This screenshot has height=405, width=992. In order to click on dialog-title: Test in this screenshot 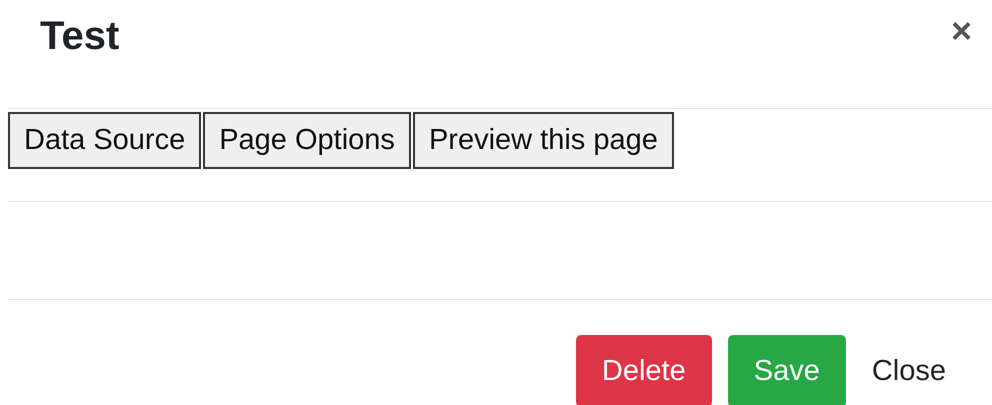, I will do `click(80, 36)`.